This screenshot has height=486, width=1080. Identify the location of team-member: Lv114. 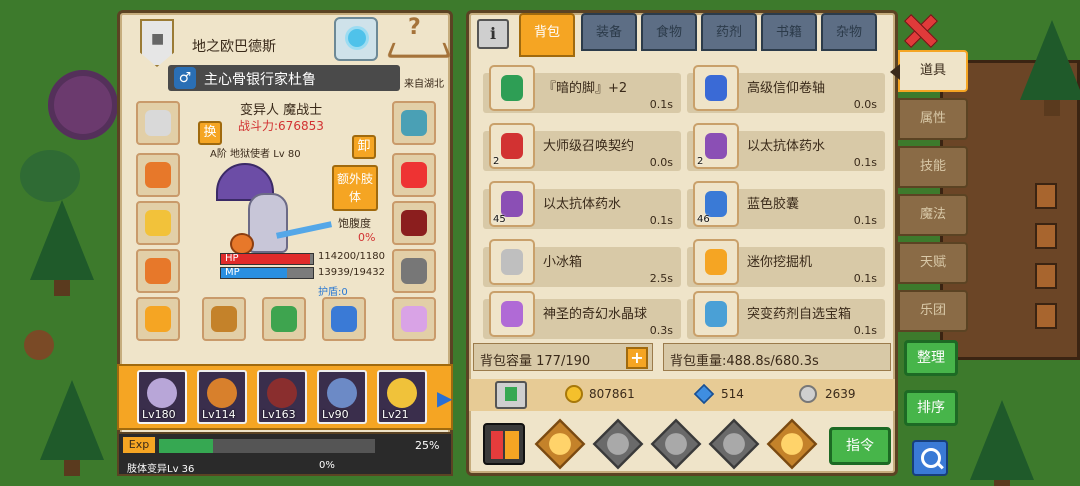
(222, 397).